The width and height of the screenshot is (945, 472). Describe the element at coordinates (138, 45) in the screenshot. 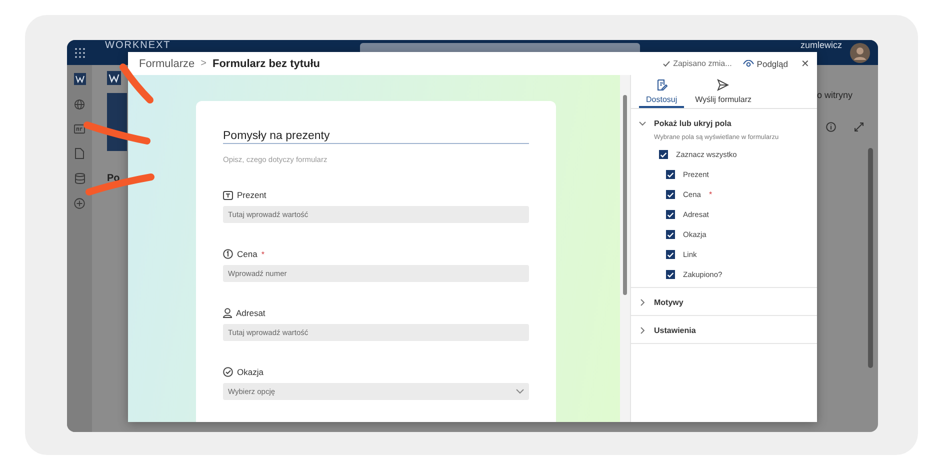

I see `logo-text: WORKNEXT` at that location.